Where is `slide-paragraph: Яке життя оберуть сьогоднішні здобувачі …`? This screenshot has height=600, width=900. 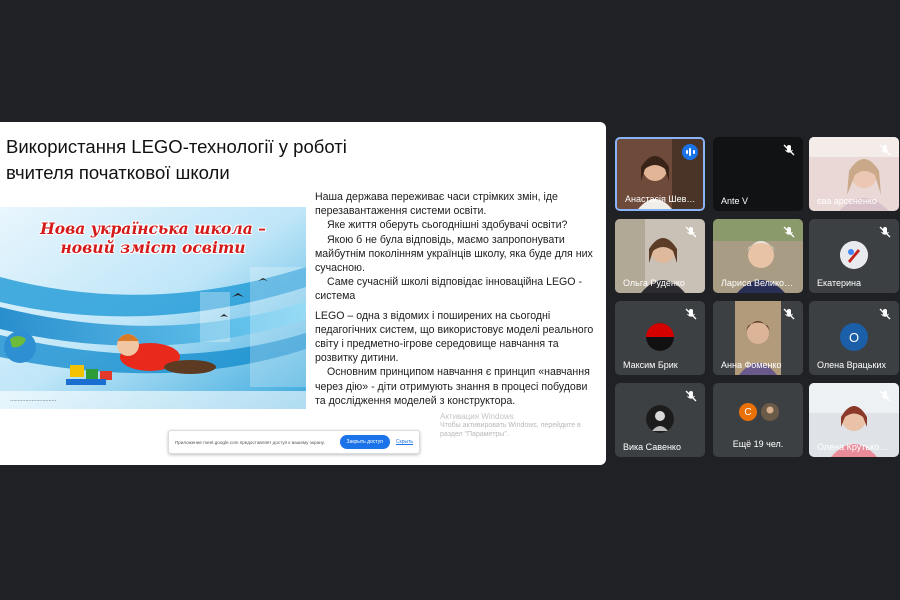 slide-paragraph: Яке життя оберуть сьогоднішні здобувачі … is located at coordinates (447, 225).